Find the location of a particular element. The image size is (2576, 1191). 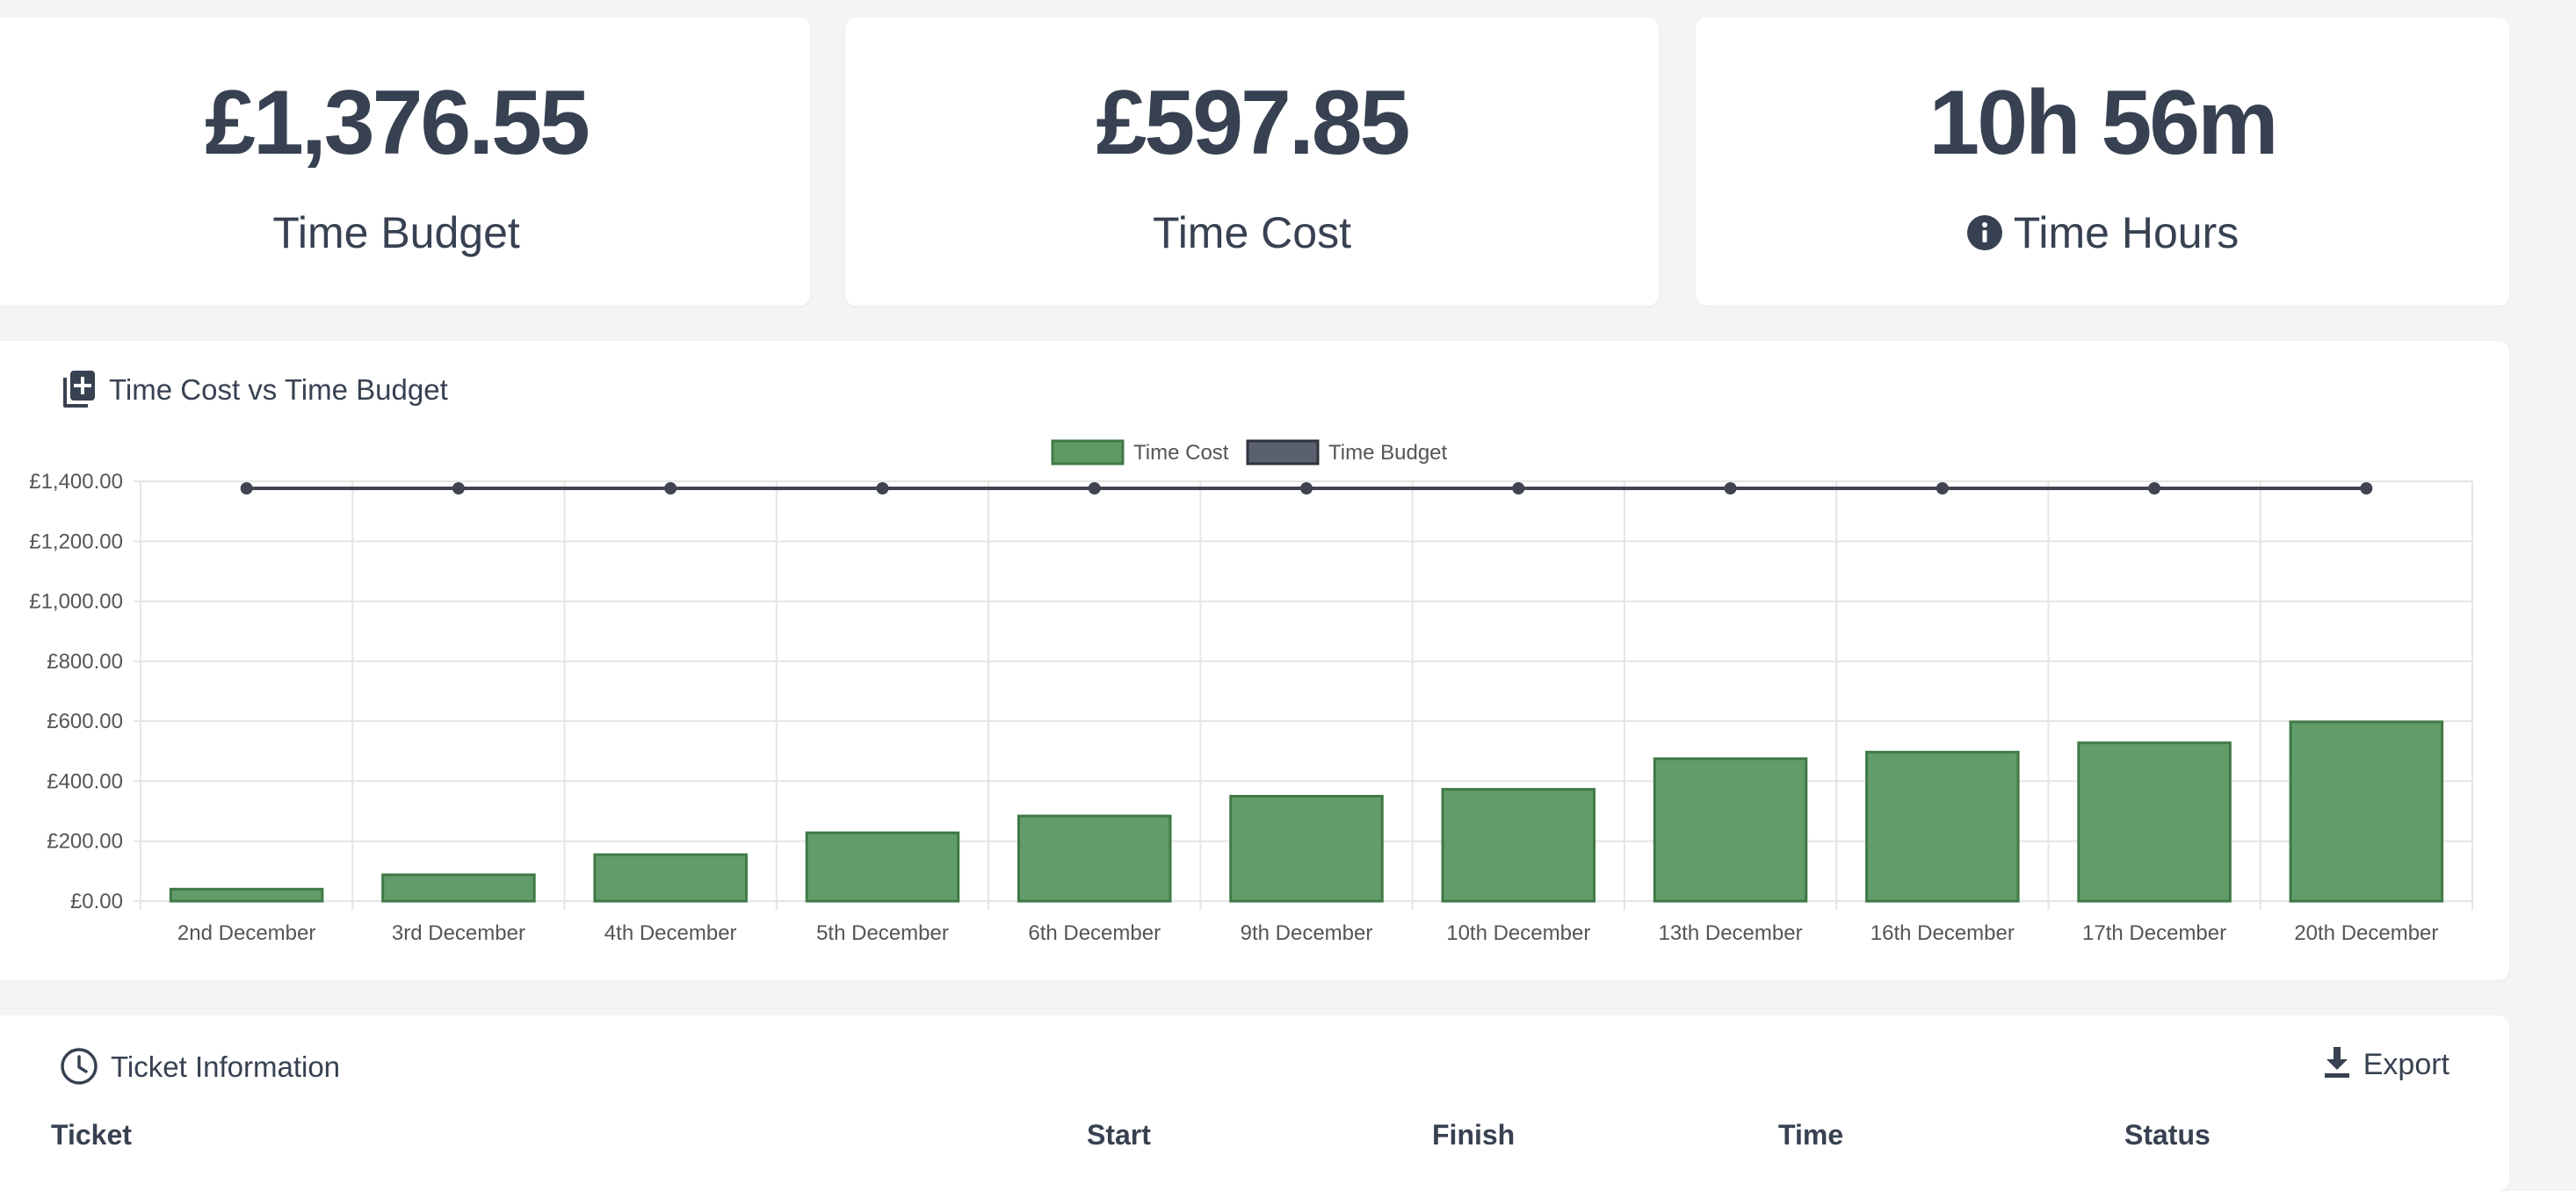

stat-value: £1,376.55 is located at coordinates (397, 123).